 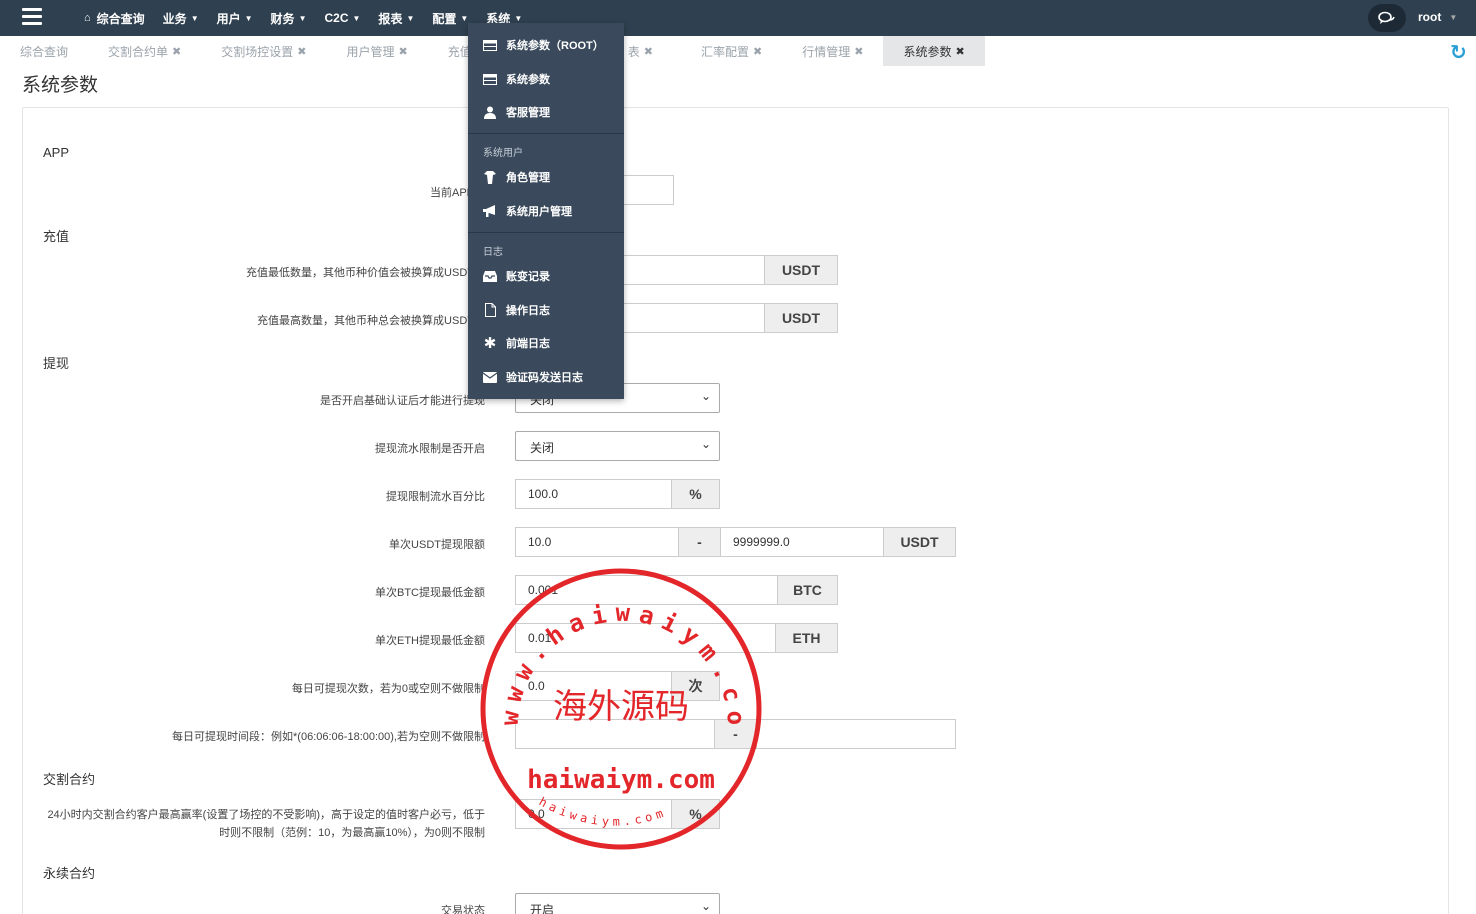 What do you see at coordinates (114, 18) in the screenshot?
I see `nav-item-overview: ⌂ 综合查询` at bounding box center [114, 18].